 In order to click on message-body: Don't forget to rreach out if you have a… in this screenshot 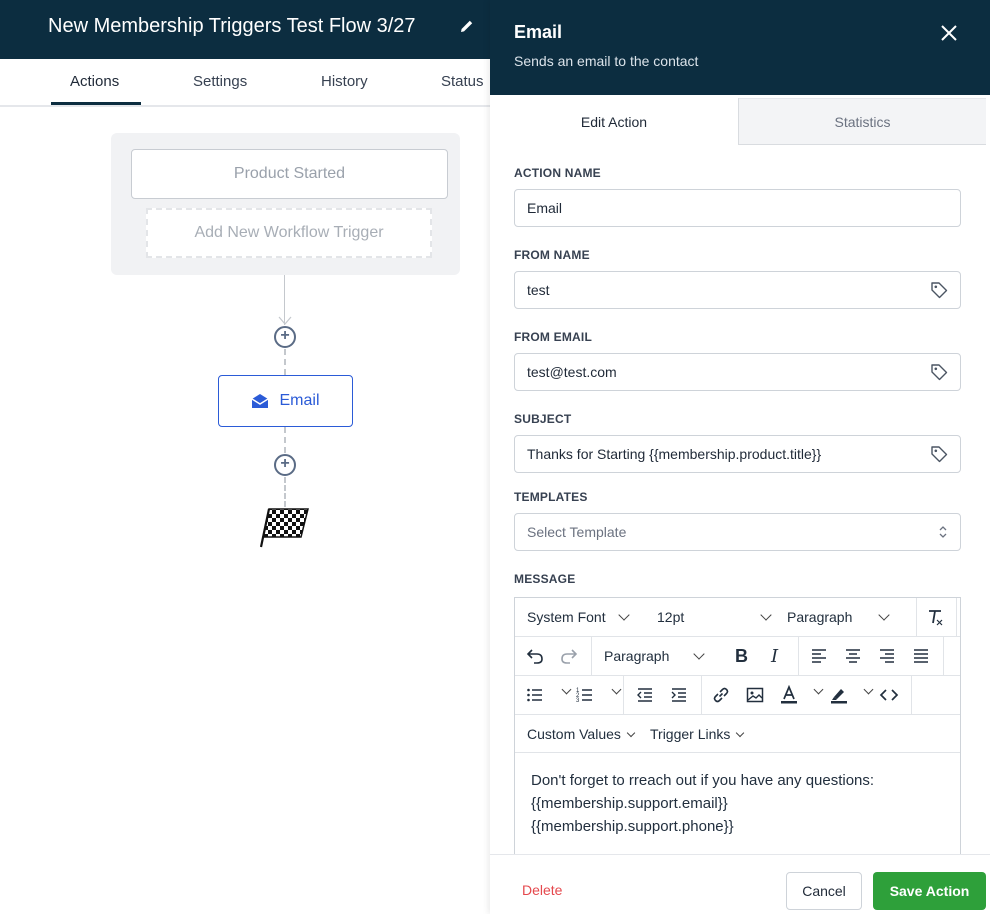, I will do `click(741, 803)`.